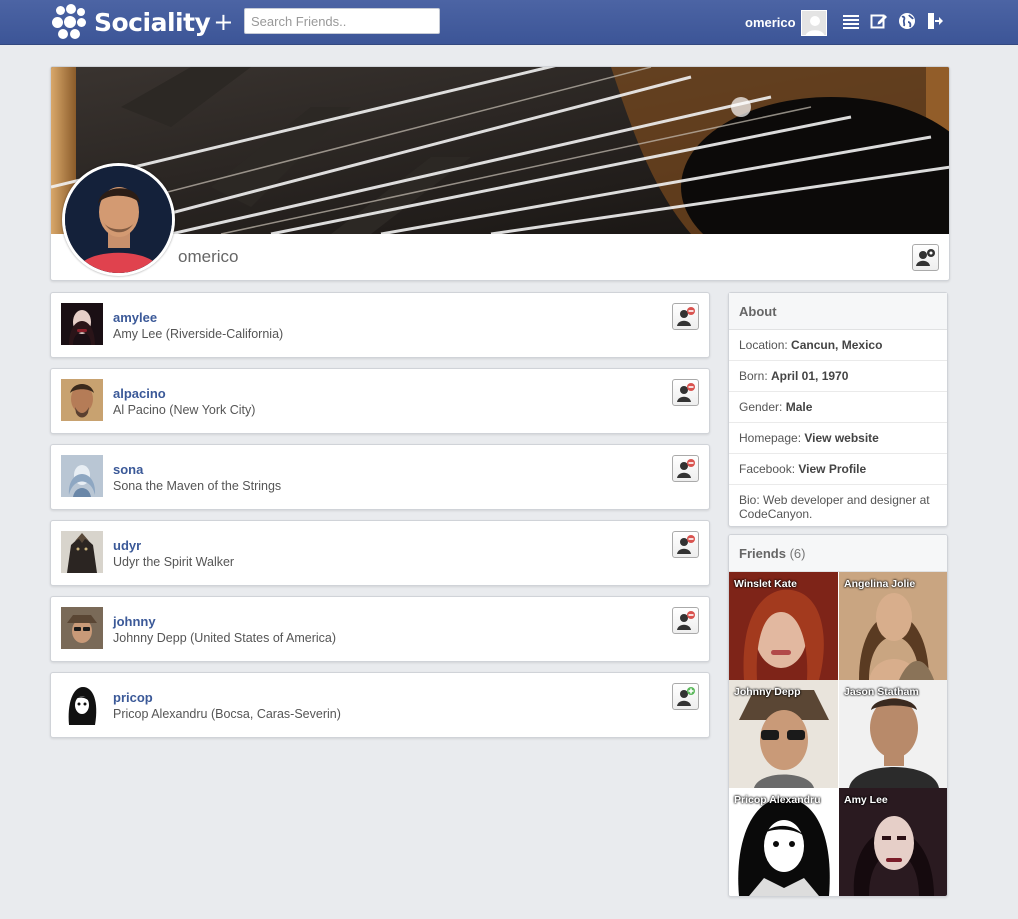 The width and height of the screenshot is (1018, 919). Describe the element at coordinates (208, 256) in the screenshot. I see `profile-name: omerico` at that location.